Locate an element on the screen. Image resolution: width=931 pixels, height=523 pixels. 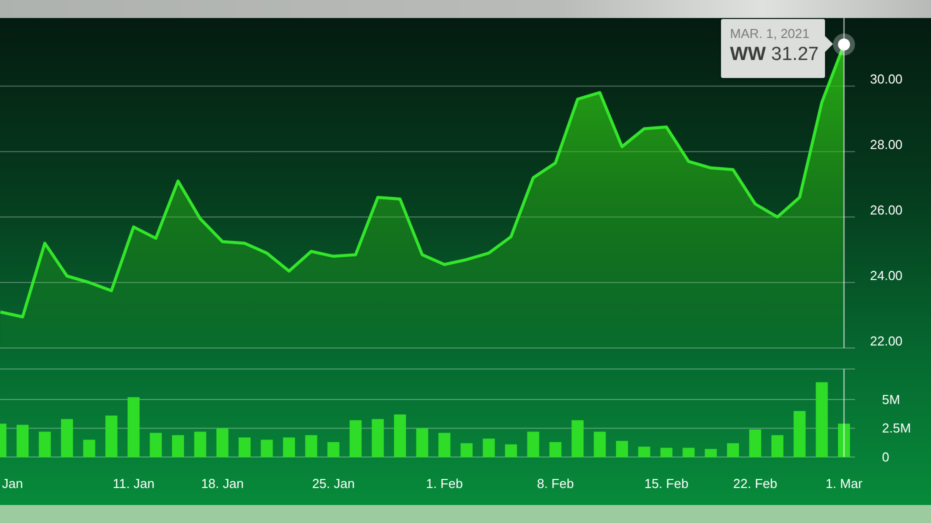
axis-label: 24.00 is located at coordinates (886, 276).